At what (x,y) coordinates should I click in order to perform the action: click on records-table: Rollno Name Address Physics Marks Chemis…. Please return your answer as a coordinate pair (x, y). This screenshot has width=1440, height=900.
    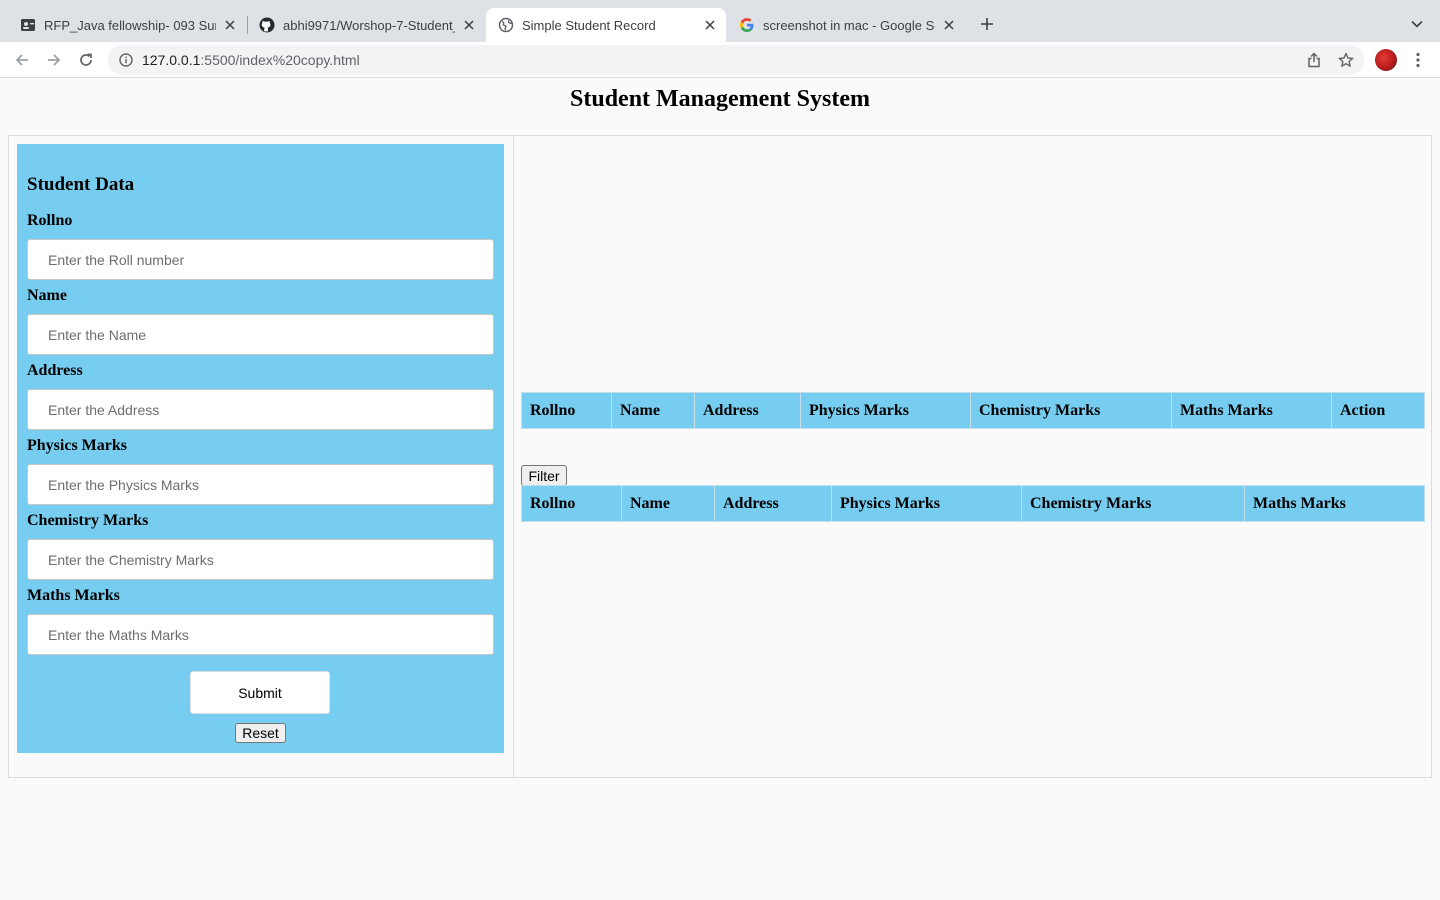
    Looking at the image, I should click on (973, 410).